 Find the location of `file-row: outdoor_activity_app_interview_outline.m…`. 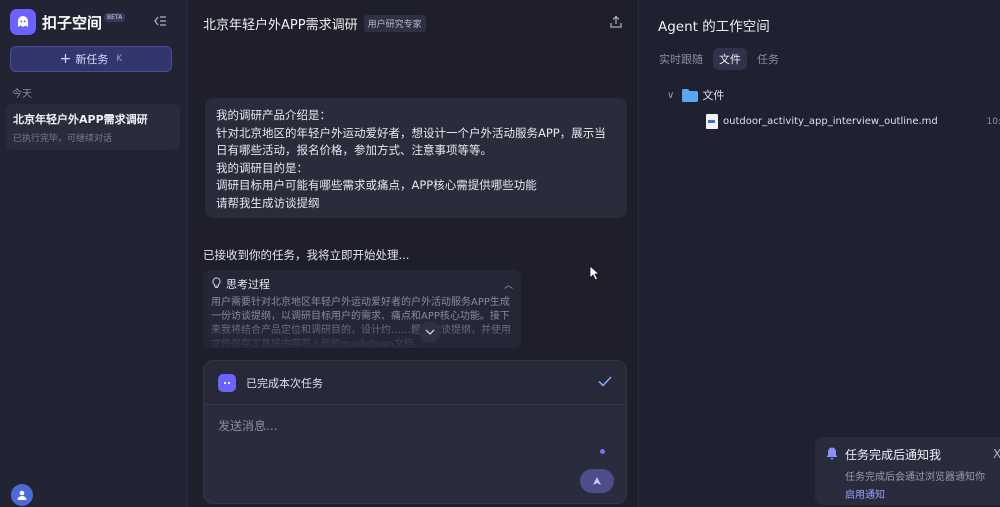

file-row: outdoor_activity_app_interview_outline.m… is located at coordinates (853, 121).